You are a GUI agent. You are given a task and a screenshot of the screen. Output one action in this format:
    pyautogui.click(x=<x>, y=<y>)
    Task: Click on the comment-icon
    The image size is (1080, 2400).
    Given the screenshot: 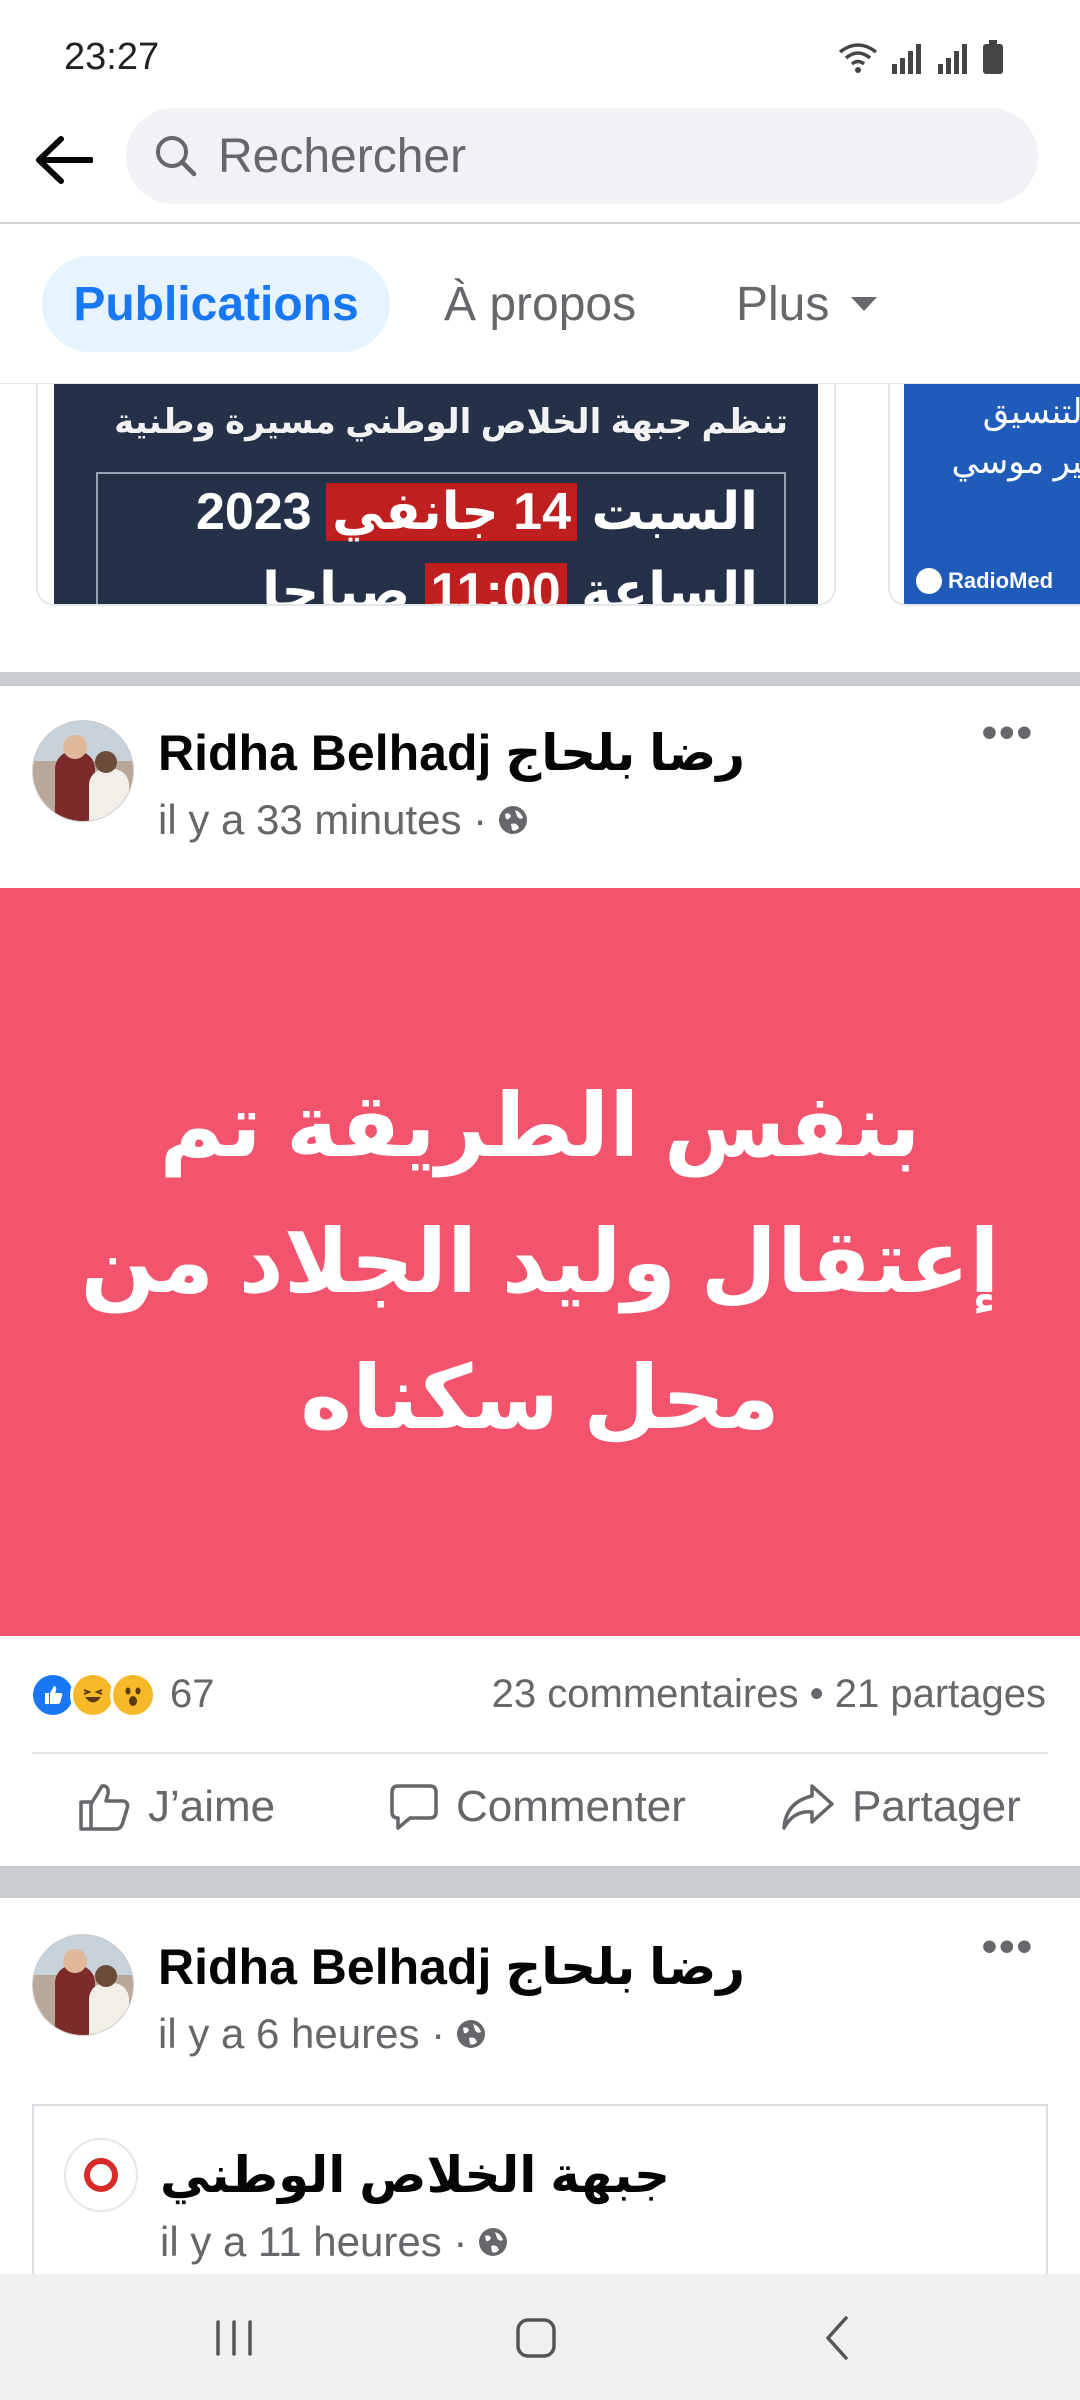 What is the action you would take?
    pyautogui.click(x=414, y=1807)
    